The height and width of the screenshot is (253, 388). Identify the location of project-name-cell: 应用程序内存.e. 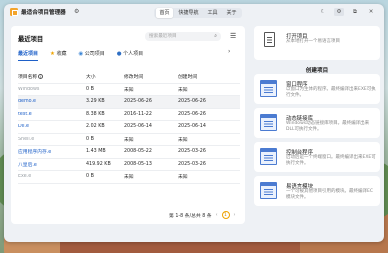
(52, 151).